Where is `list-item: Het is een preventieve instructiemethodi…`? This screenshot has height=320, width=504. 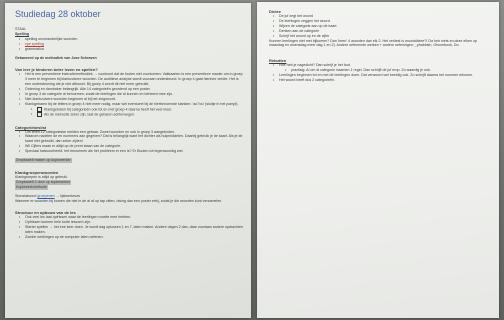
list-item: Het is een preventieve instructiemethodi… is located at coordinates (129, 79).